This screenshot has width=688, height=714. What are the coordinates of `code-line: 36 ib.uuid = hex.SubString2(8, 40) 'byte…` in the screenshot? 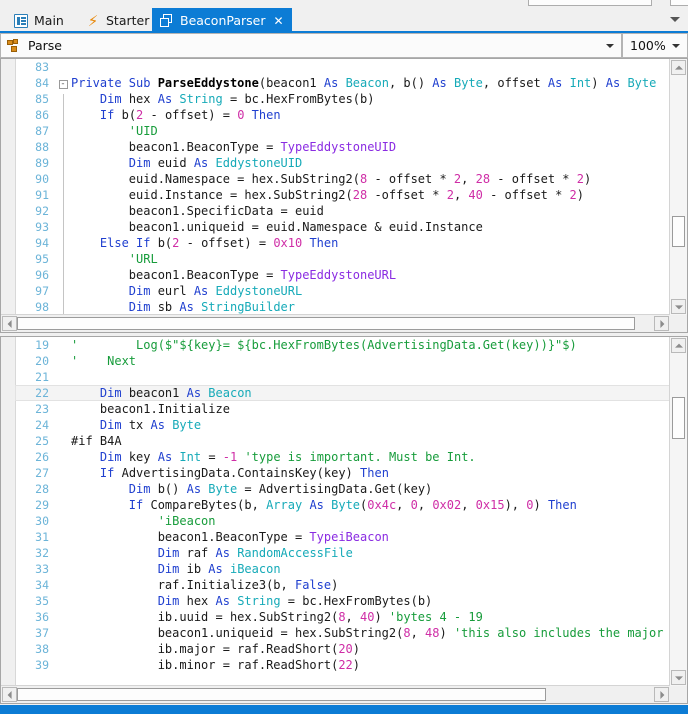 It's located at (342, 617).